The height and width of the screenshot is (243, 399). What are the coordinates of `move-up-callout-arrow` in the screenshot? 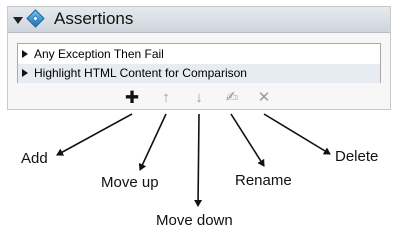 It's located at (152, 142).